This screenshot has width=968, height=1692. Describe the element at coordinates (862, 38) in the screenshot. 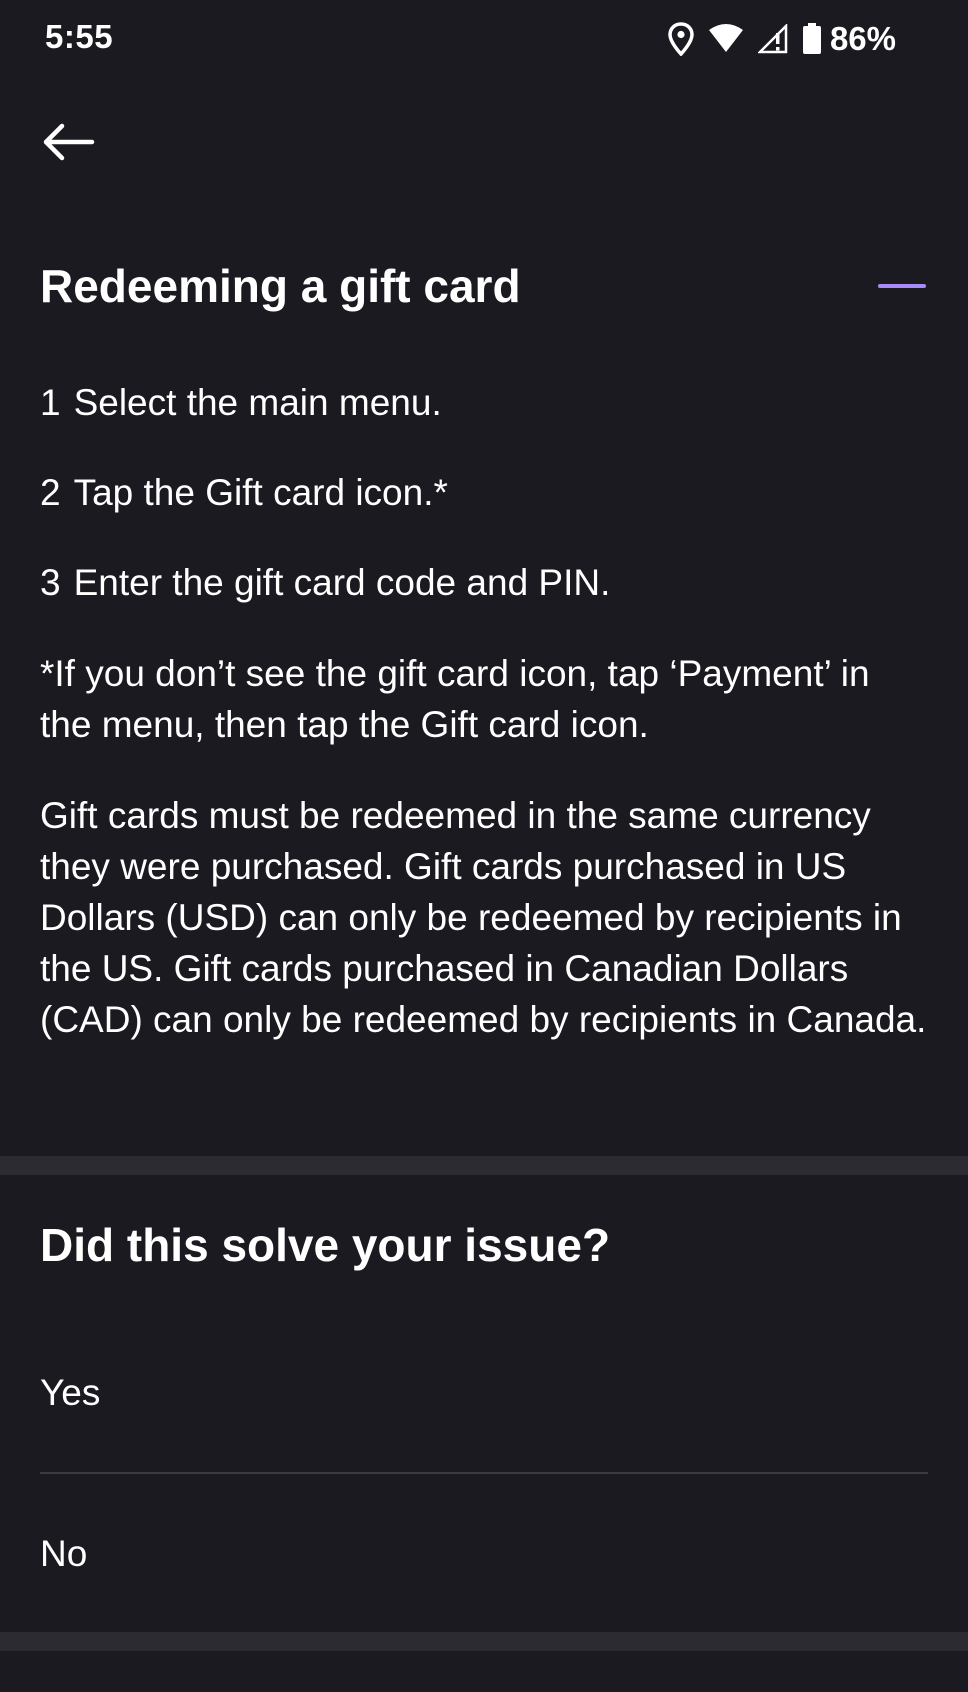

I see `battery-percentage: 86%` at that location.